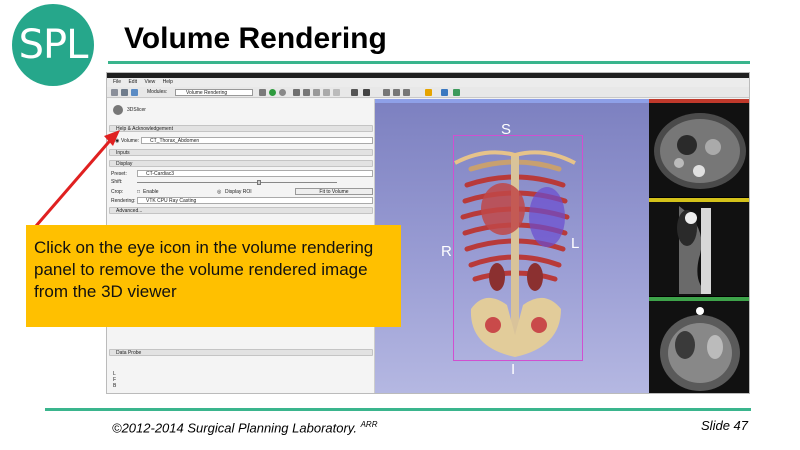 The image size is (800, 450). I want to click on bottom-divider, so click(398, 409).